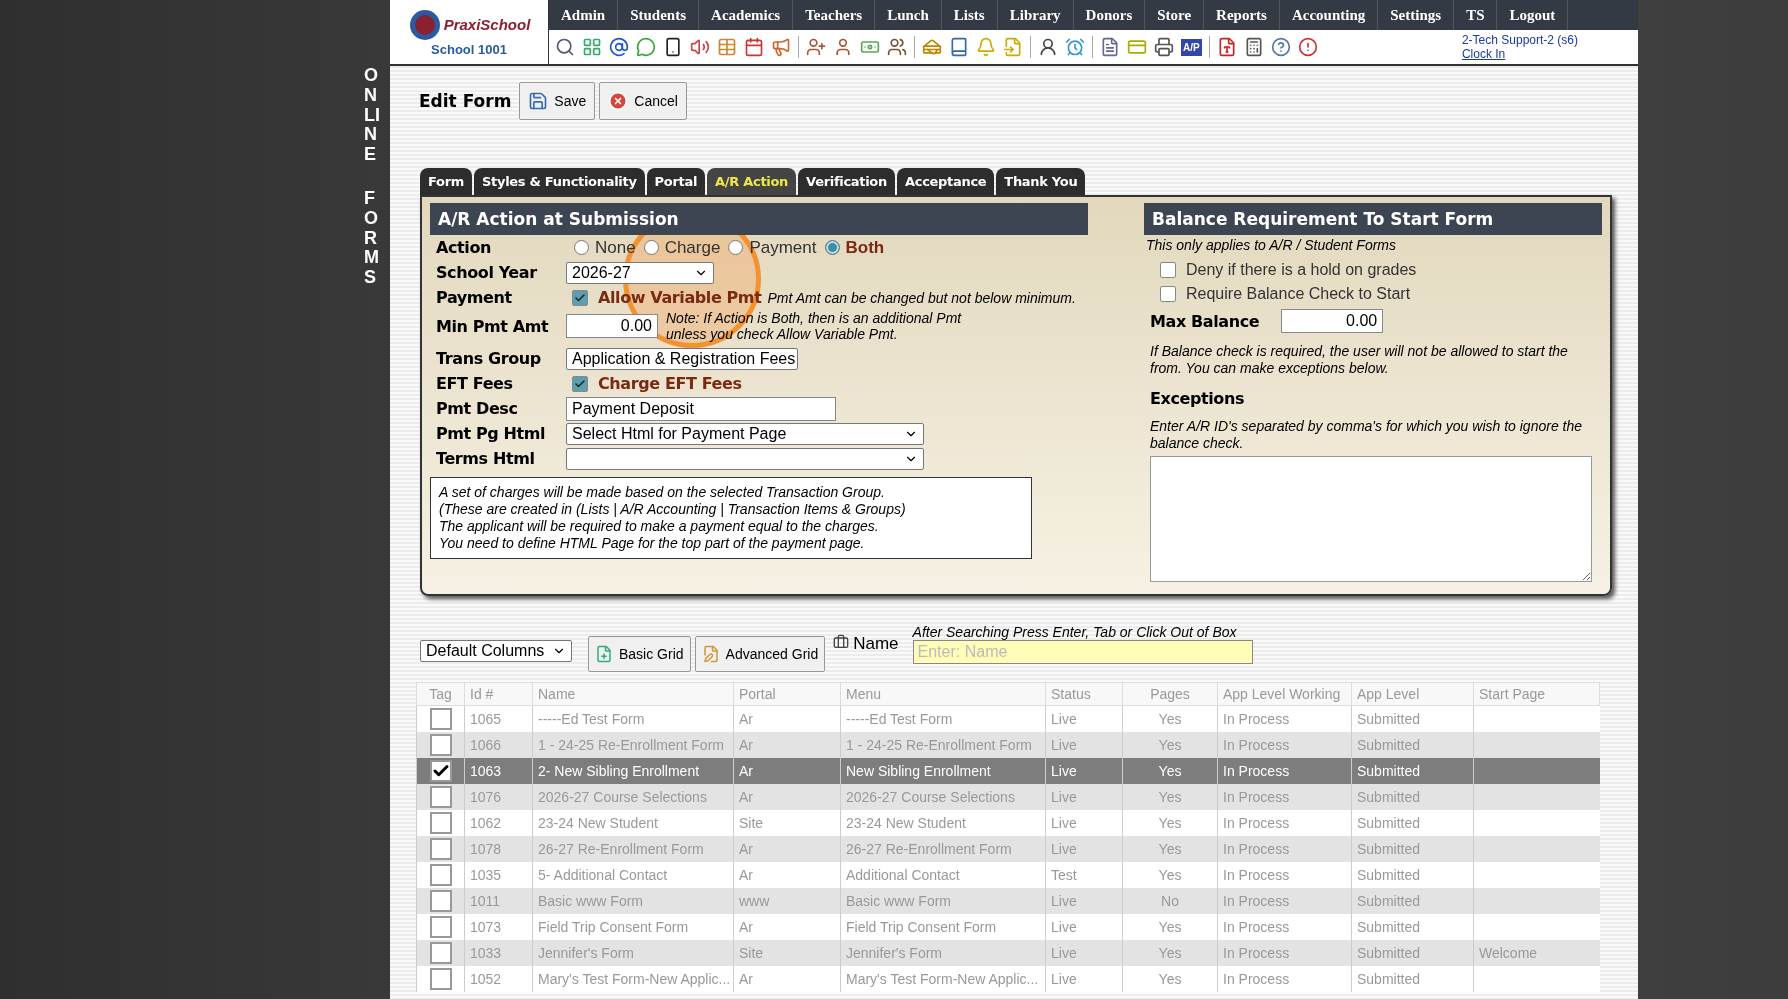  I want to click on grid-button: Basic Grid, so click(639, 654).